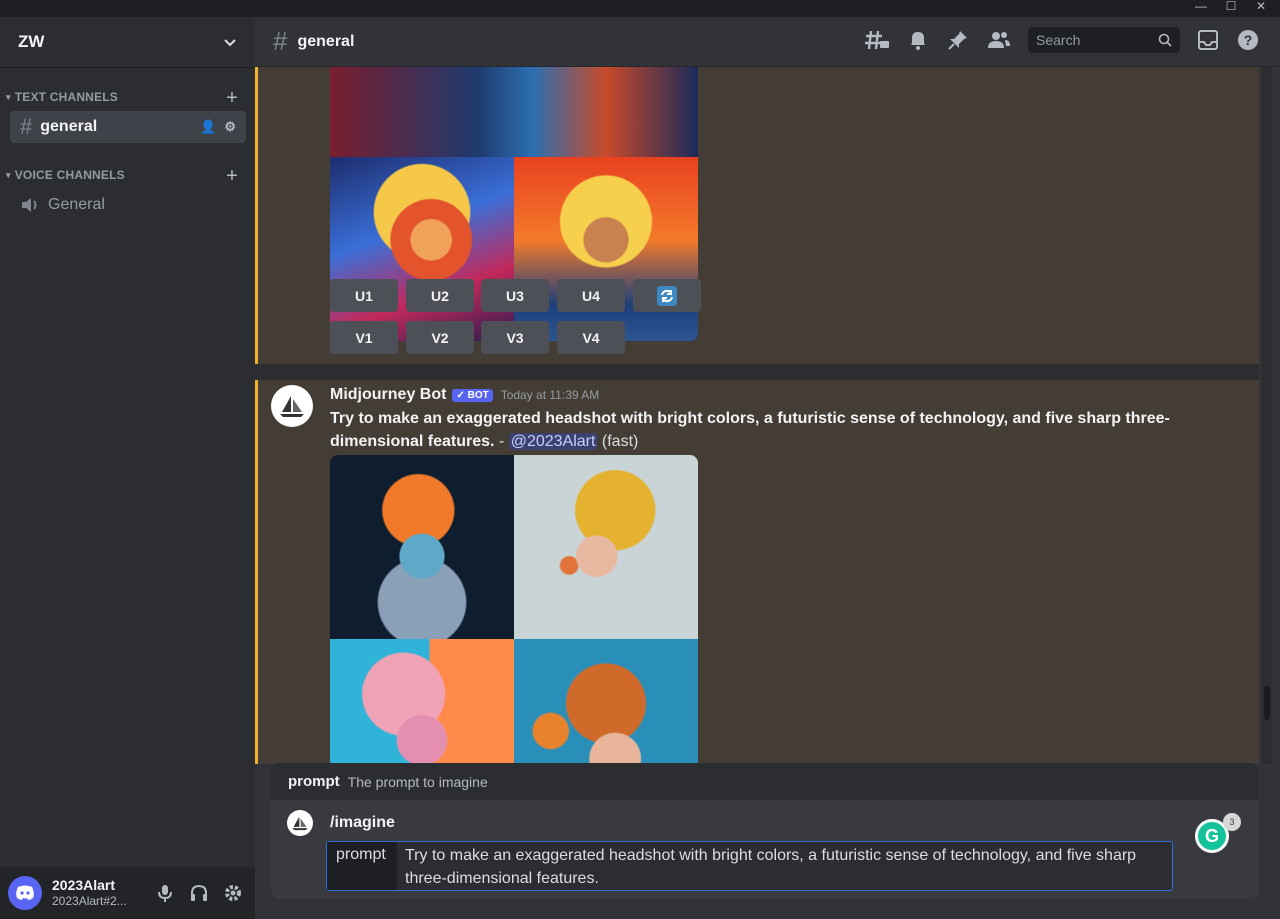  I want to click on refresh-icon, so click(667, 295).